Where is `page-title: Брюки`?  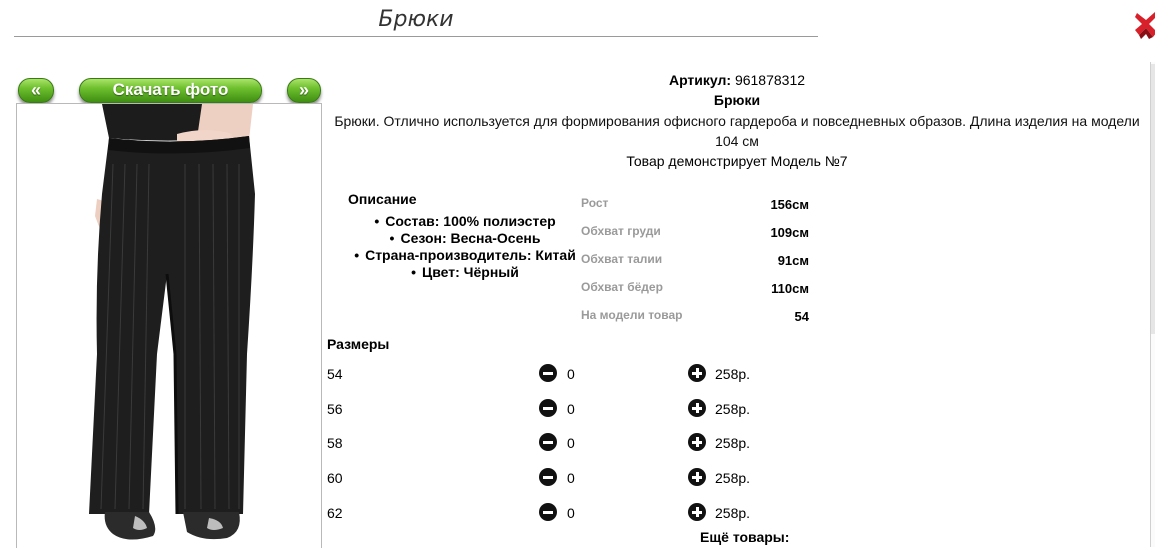 page-title: Брюки is located at coordinates (416, 21).